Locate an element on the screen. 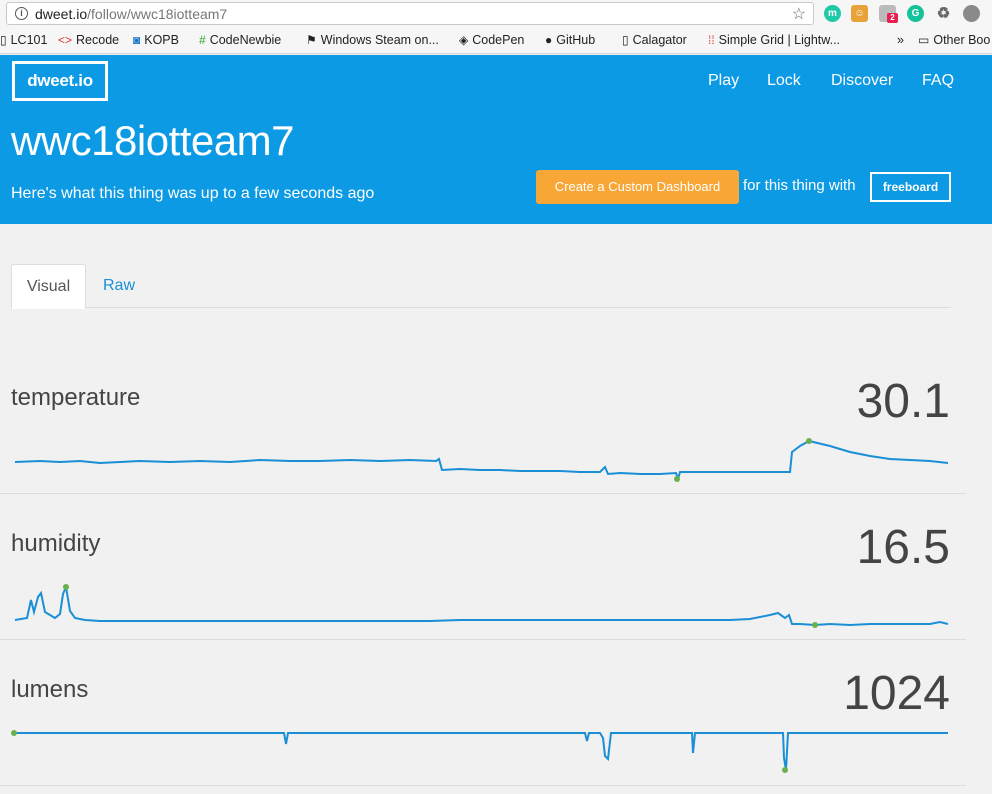 Image resolution: width=992 pixels, height=794 pixels. bookmark-lc101: ▯ LC101 is located at coordinates (23, 40).